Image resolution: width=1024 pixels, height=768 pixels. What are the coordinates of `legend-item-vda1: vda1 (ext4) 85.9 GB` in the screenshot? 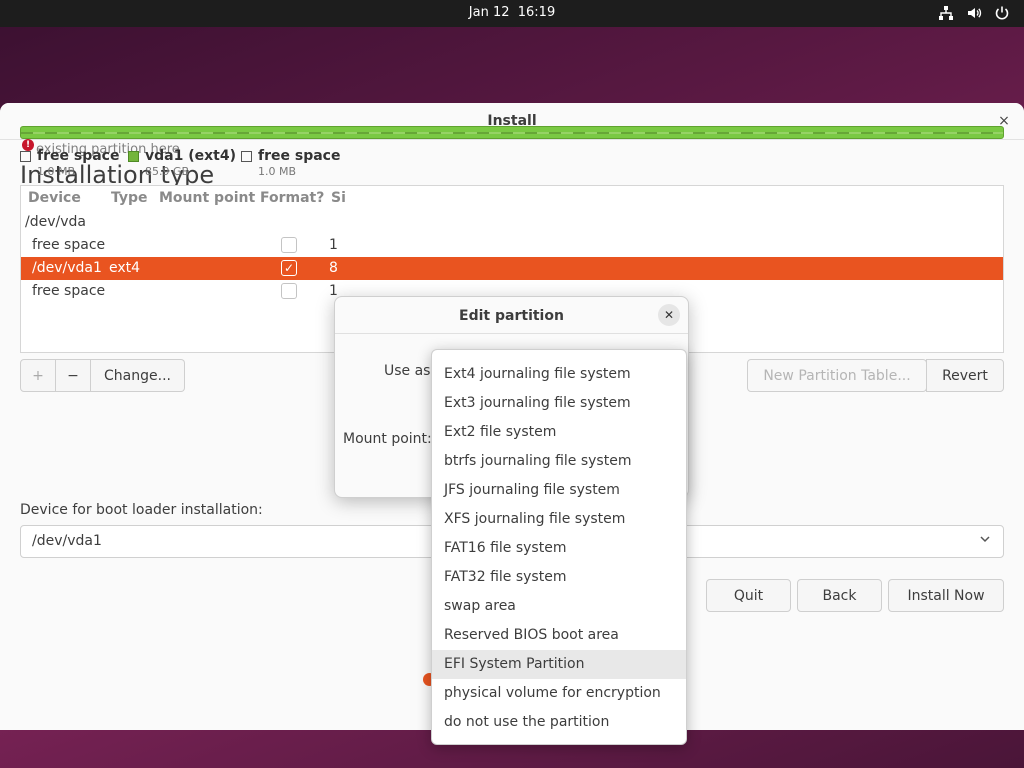 It's located at (182, 163).